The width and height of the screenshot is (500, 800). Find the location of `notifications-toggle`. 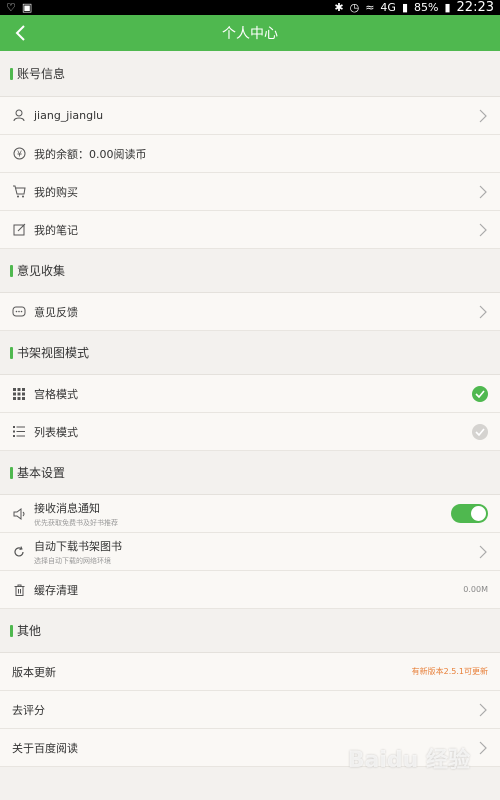

notifications-toggle is located at coordinates (469, 513).